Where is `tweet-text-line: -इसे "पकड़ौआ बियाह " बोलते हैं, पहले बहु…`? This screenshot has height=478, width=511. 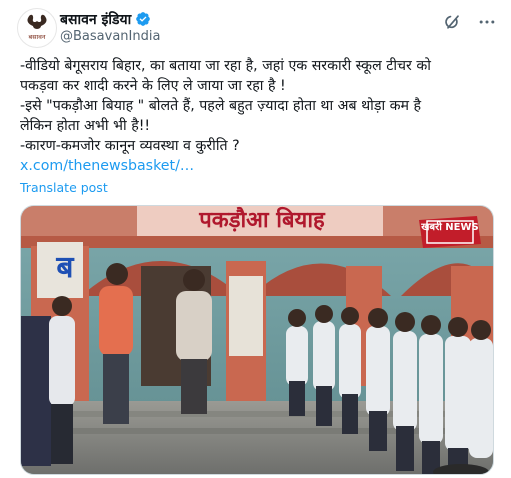 tweet-text-line: -इसे "पकड़ौआ बियाह " बोलते हैं, पहले बहु… is located at coordinates (221, 106).